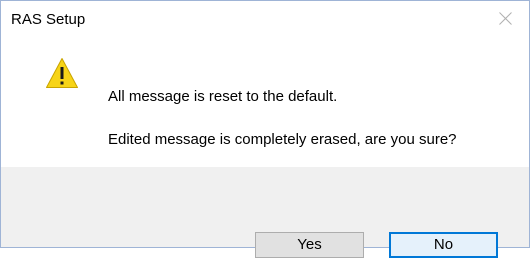 This screenshot has width=530, height=258. Describe the element at coordinates (62, 73) in the screenshot. I see `warning-icon` at that location.